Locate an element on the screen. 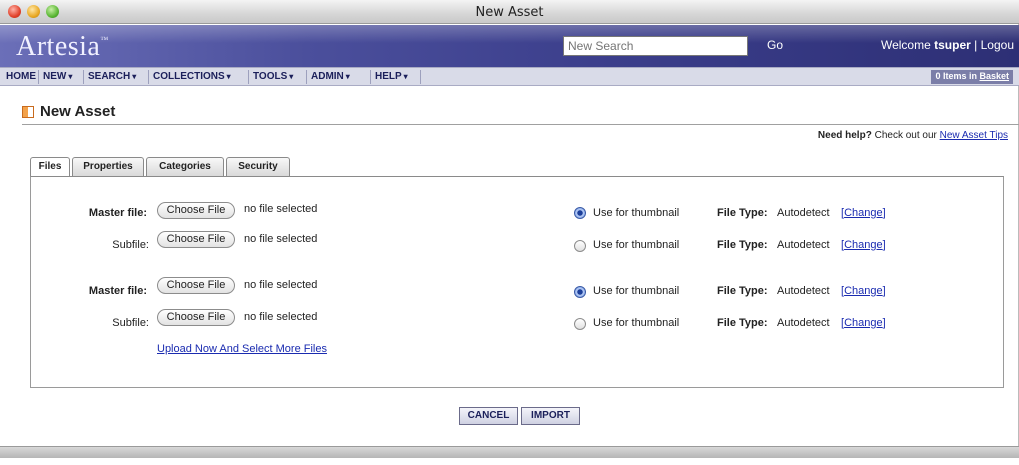 The image size is (1019, 465). welcome-text: Welcome is located at coordinates (905, 45).